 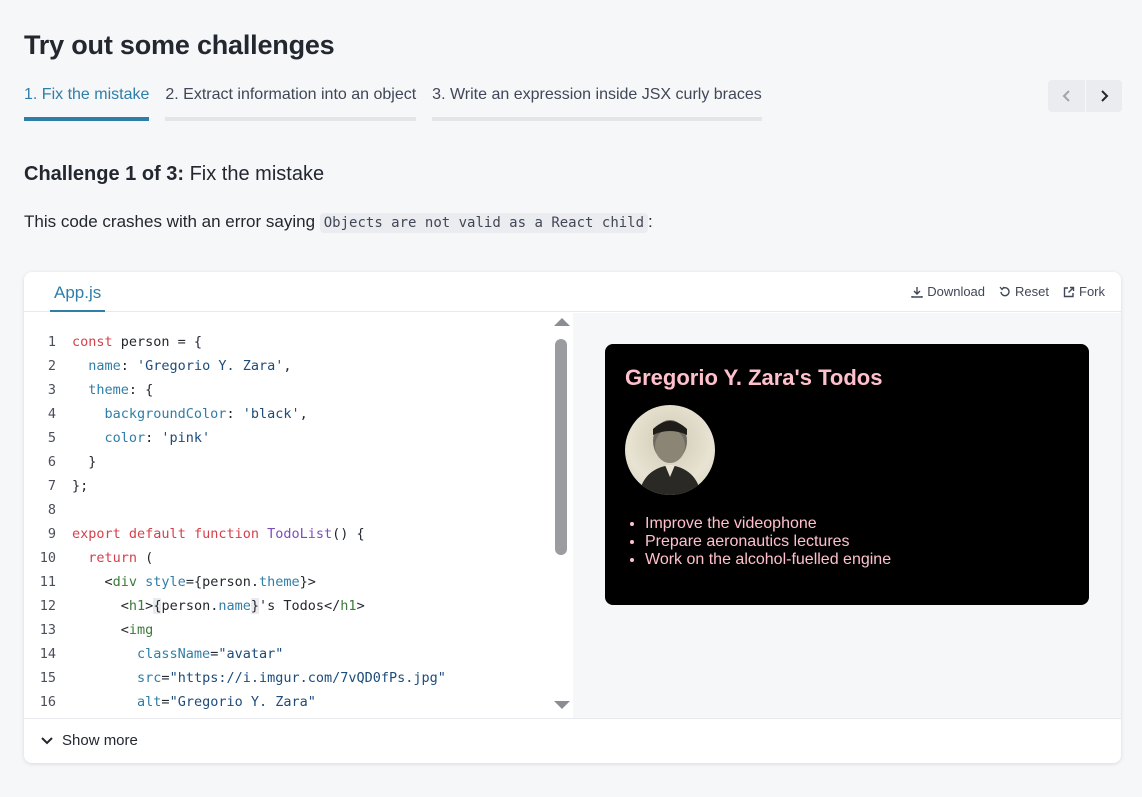 What do you see at coordinates (289, 606) in the screenshot?
I see `code-line: 12 <h1>{person.name}'s Todos</h1>` at bounding box center [289, 606].